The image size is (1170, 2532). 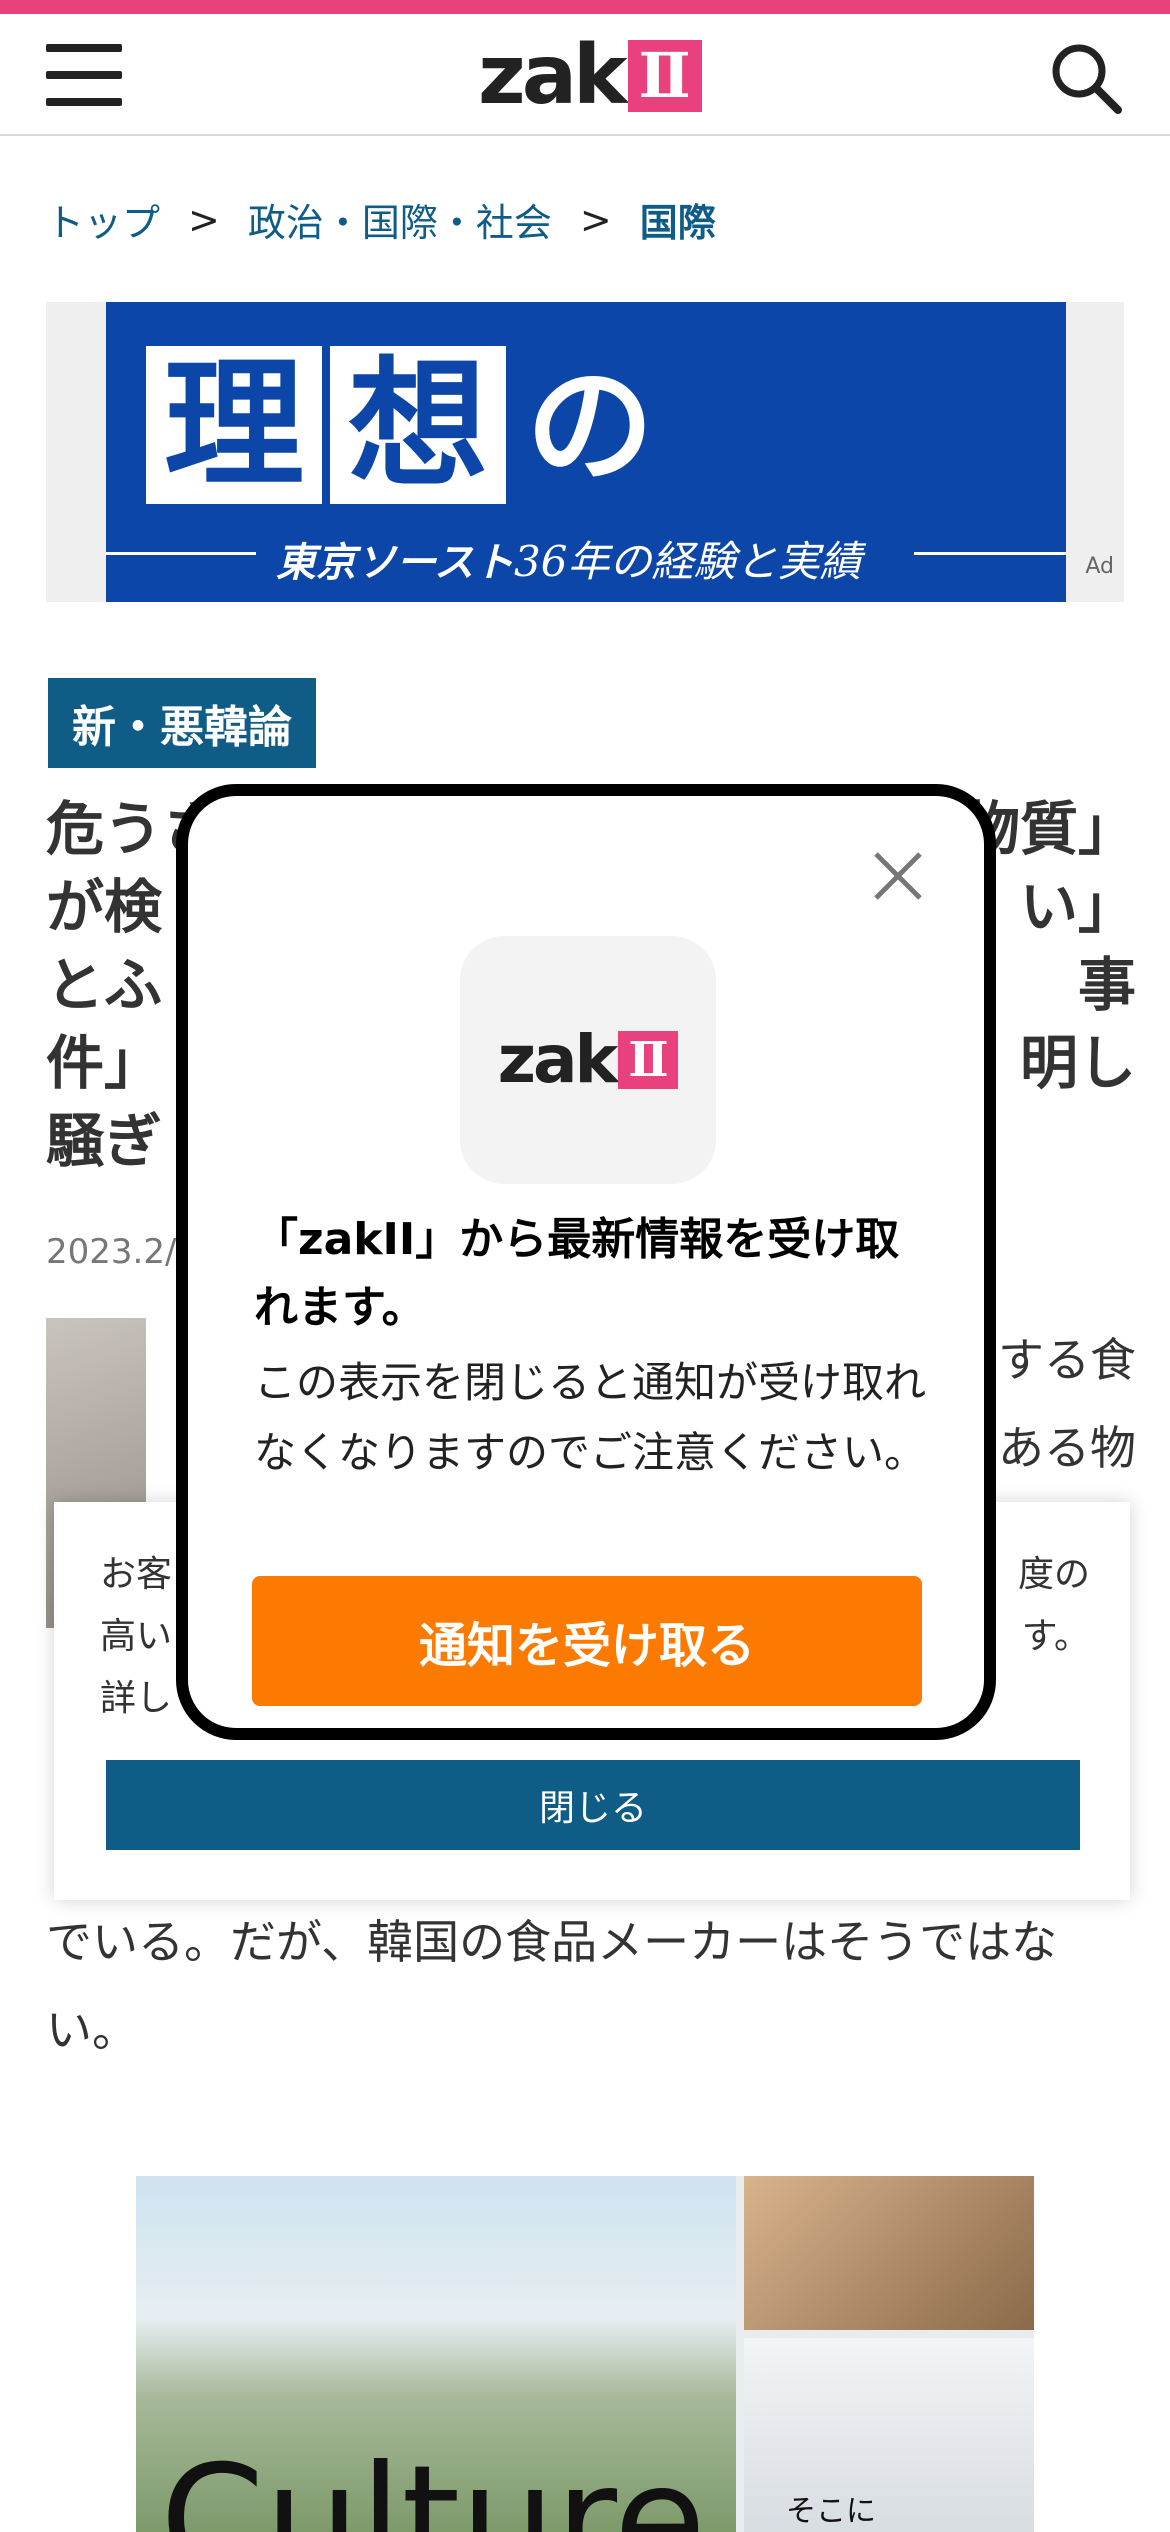 What do you see at coordinates (92, 2030) in the screenshot?
I see `body-line: い。` at bounding box center [92, 2030].